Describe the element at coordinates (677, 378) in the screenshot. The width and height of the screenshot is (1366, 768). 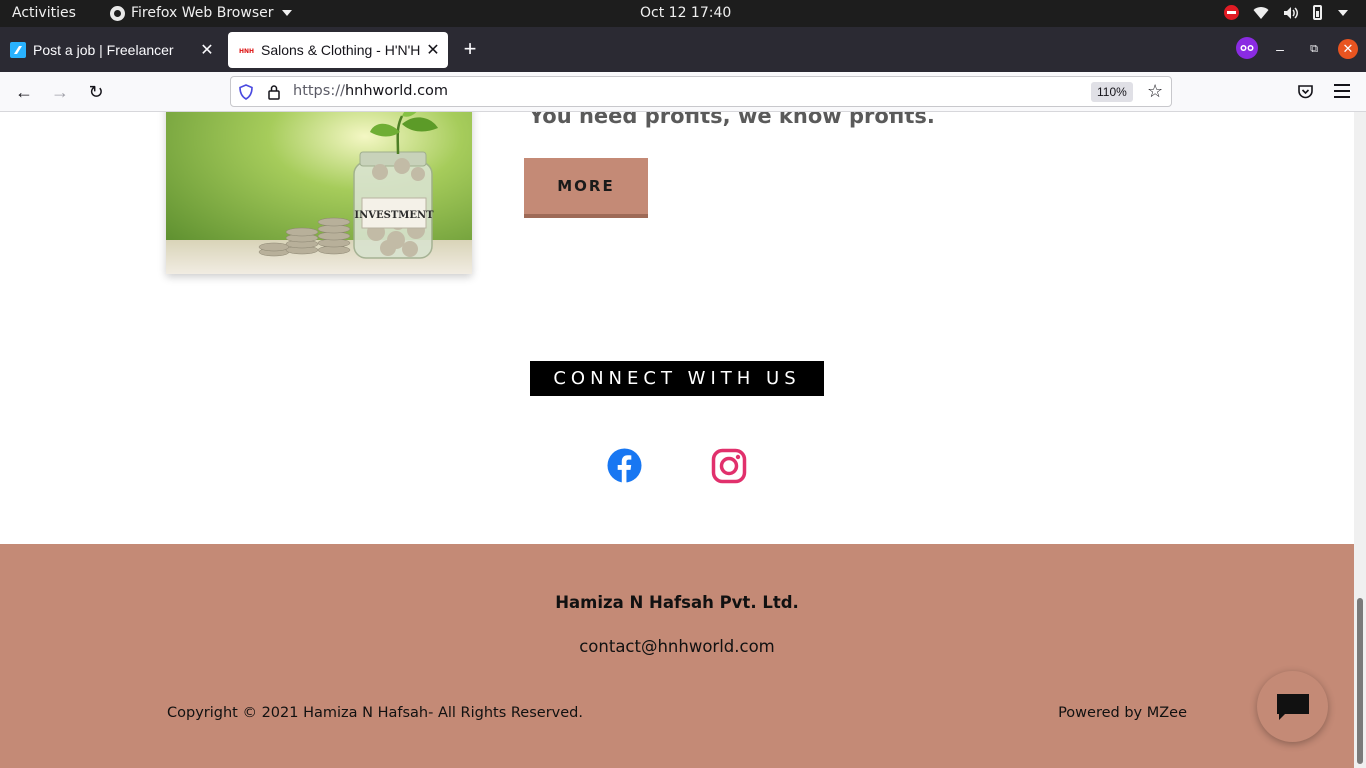
I see `connect-with-us-heading: CONNECT WITH US` at that location.